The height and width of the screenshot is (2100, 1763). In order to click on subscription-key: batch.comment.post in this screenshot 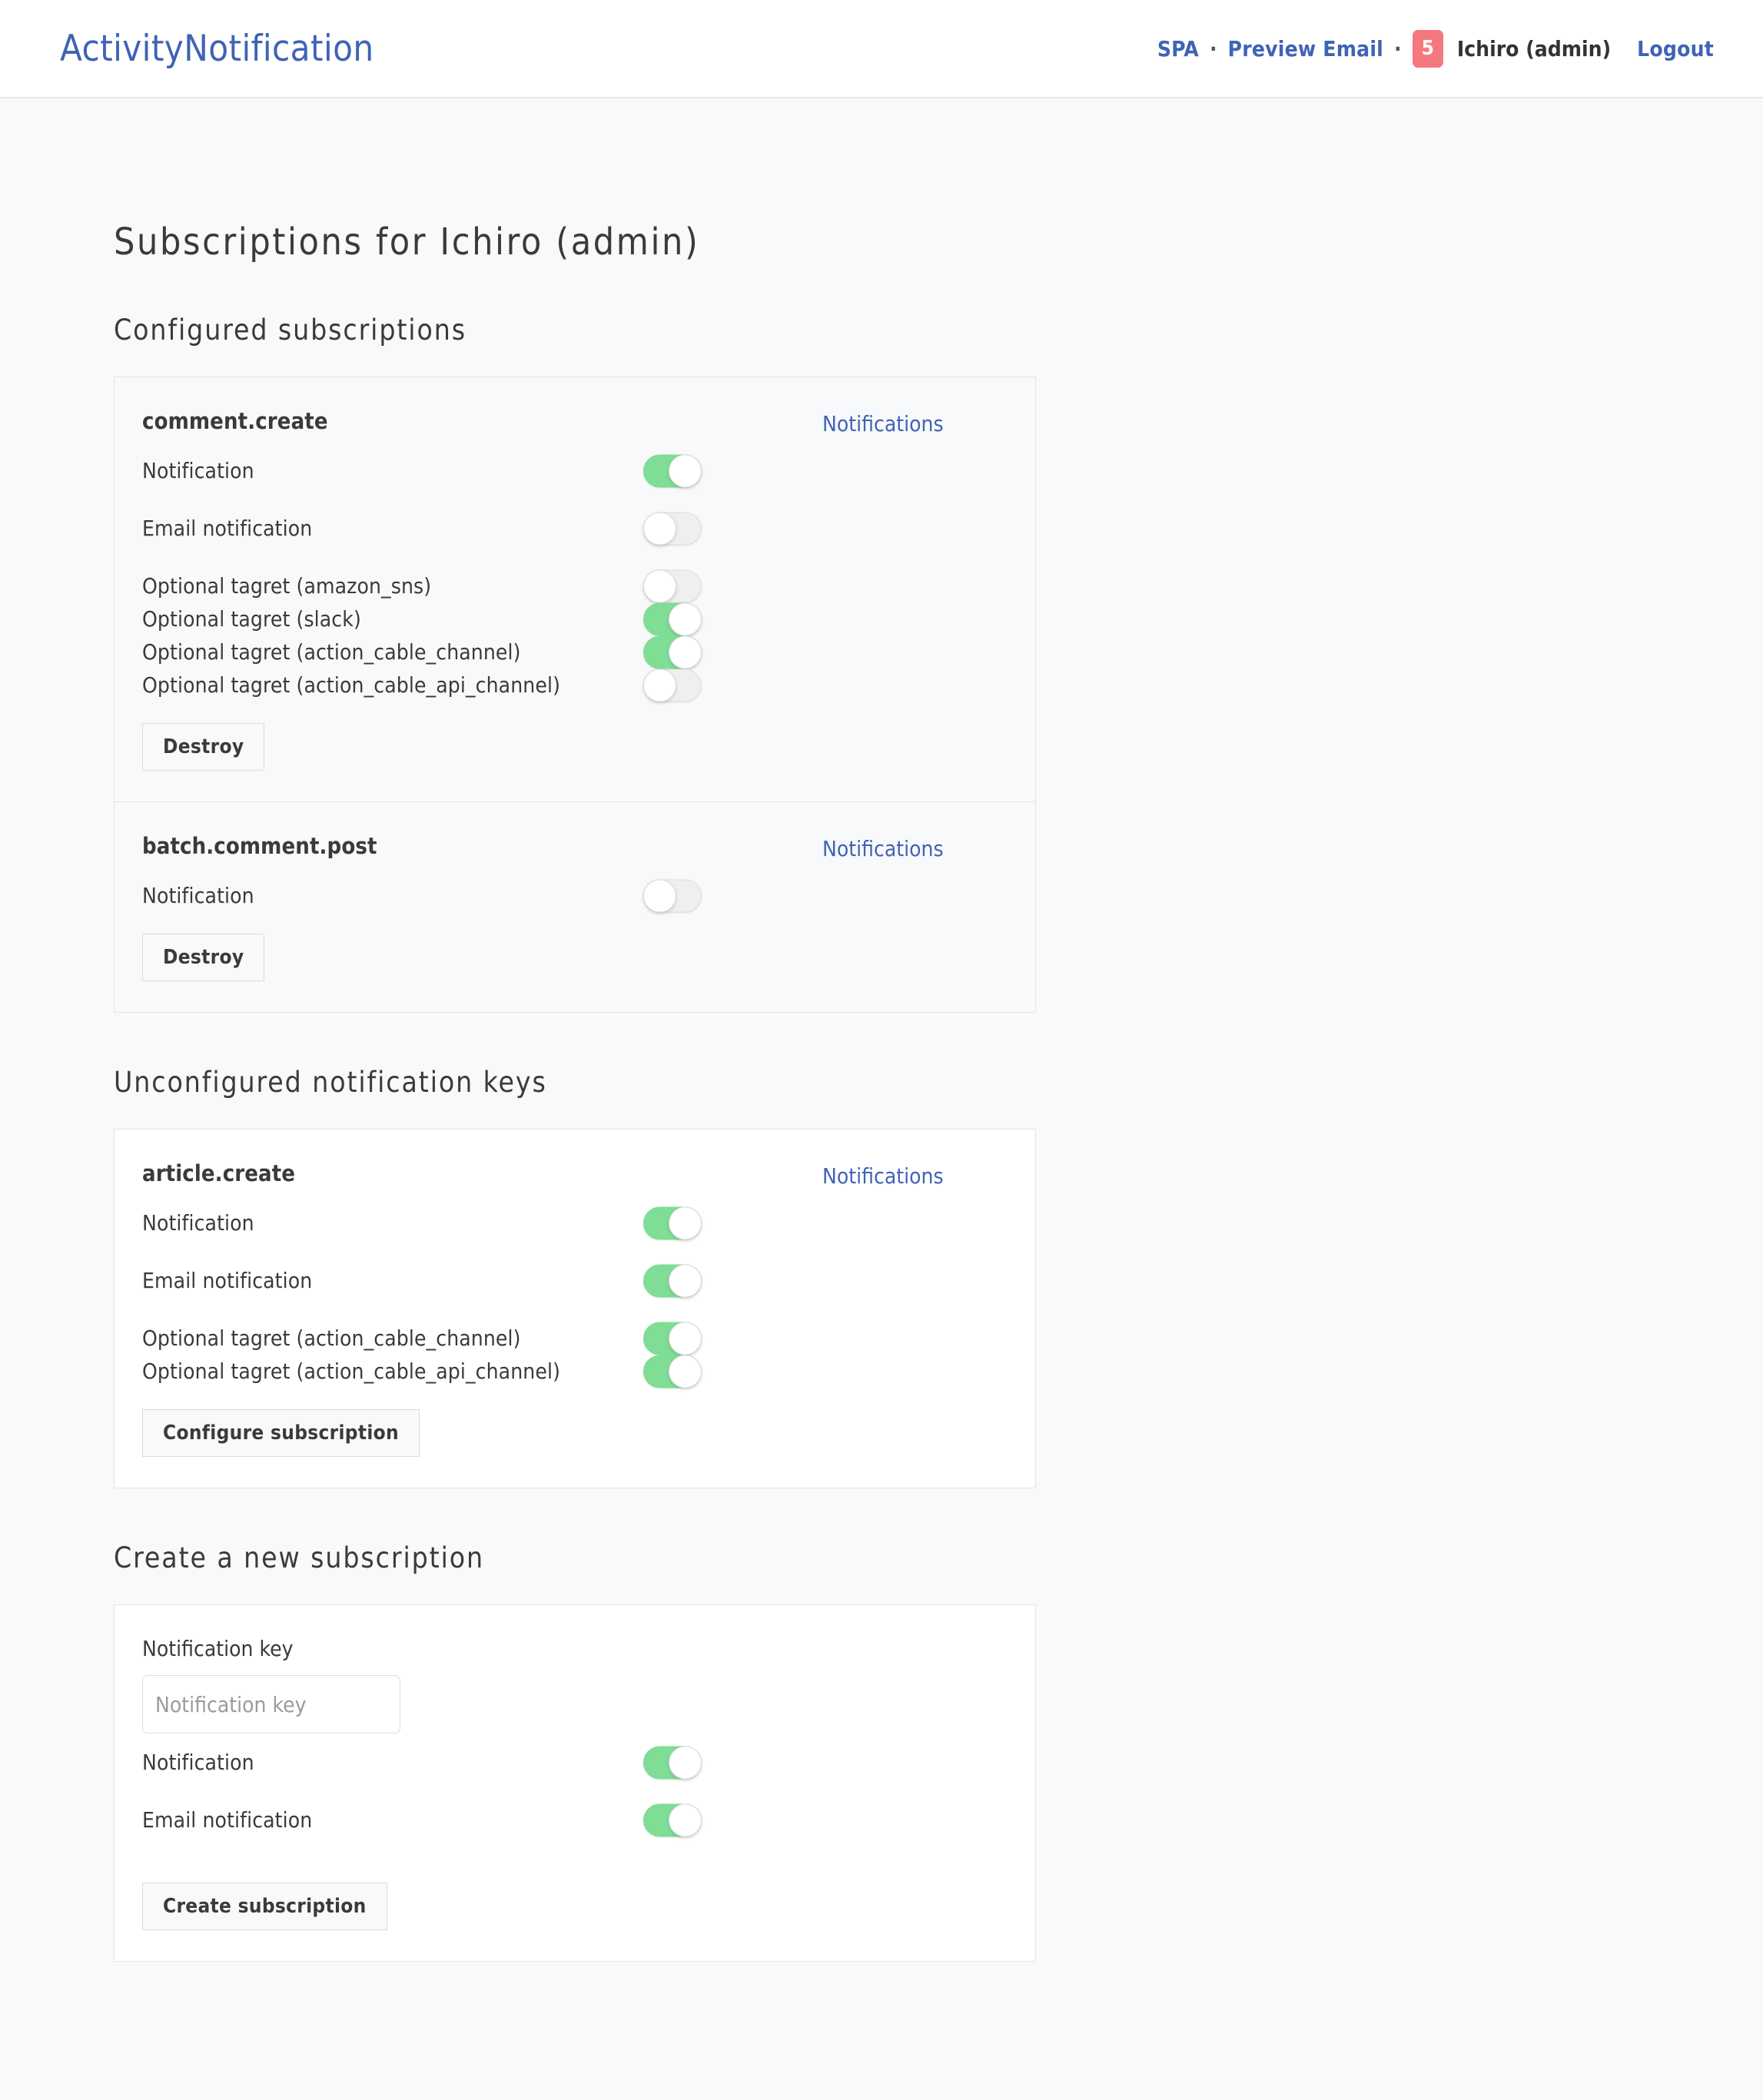, I will do `click(259, 846)`.